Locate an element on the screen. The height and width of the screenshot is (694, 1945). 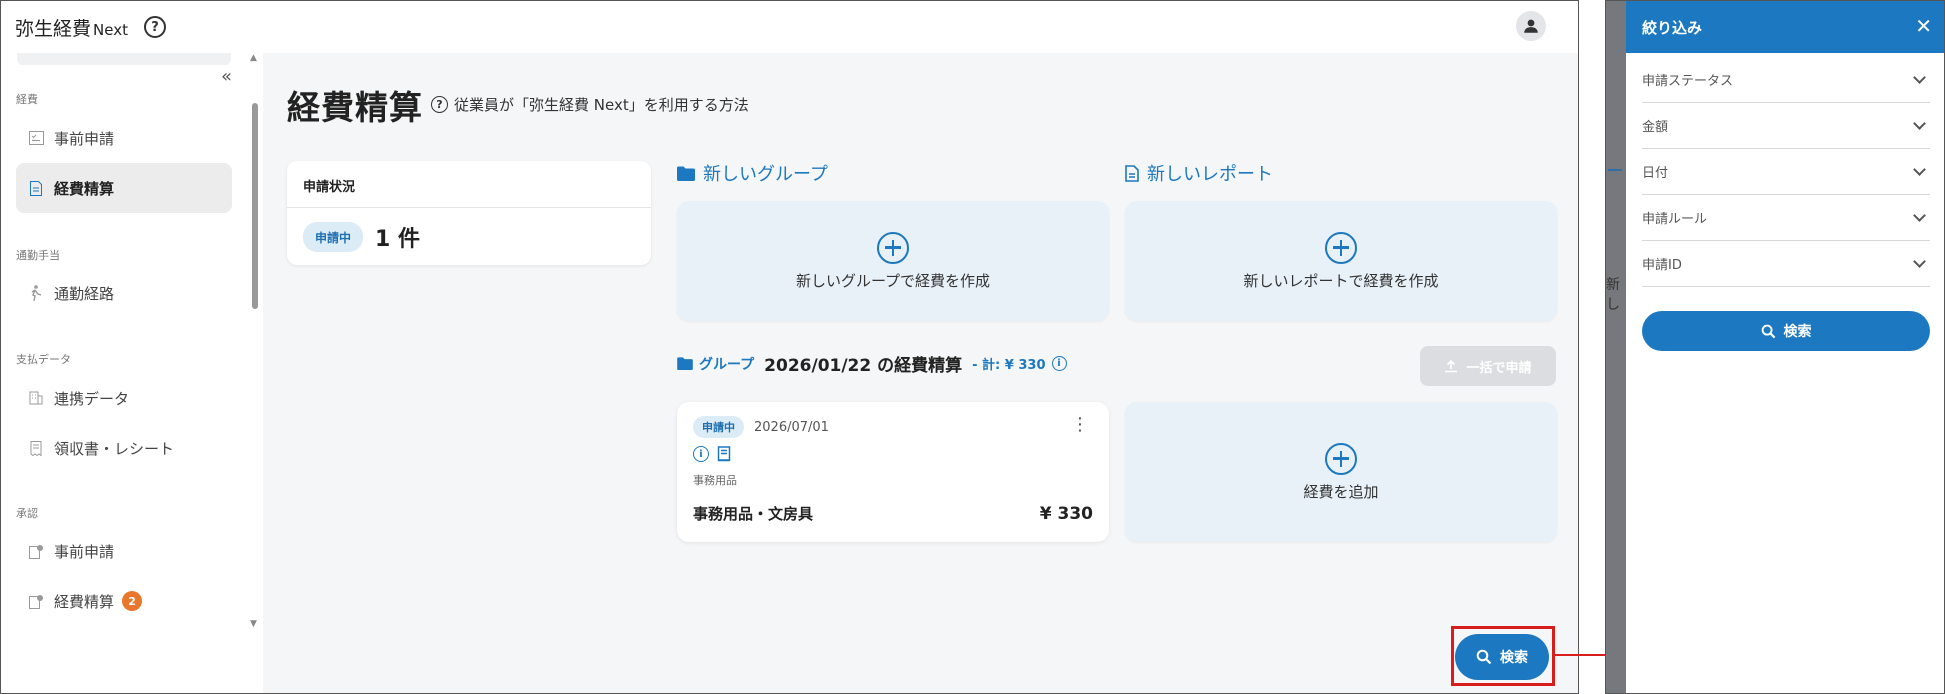
create-group-card: 新しいグループで経費を作成 is located at coordinates (893, 261).